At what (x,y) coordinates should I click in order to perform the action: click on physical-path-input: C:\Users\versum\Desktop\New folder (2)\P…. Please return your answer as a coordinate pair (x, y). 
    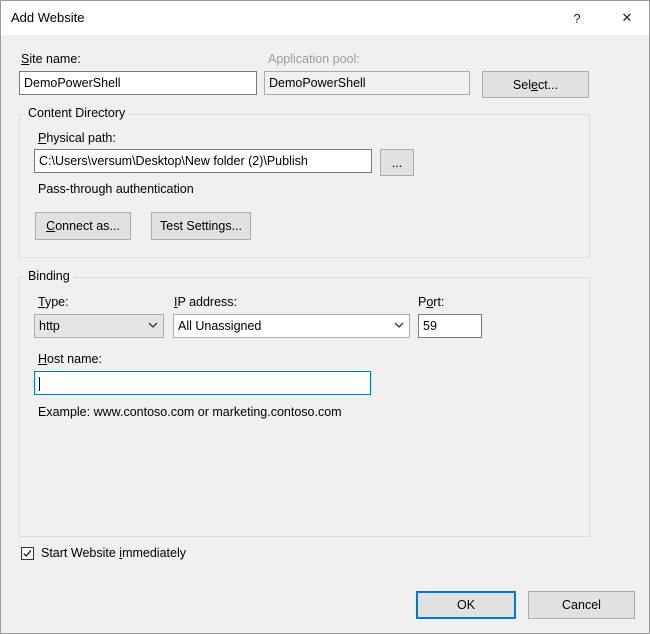
    Looking at the image, I should click on (203, 161).